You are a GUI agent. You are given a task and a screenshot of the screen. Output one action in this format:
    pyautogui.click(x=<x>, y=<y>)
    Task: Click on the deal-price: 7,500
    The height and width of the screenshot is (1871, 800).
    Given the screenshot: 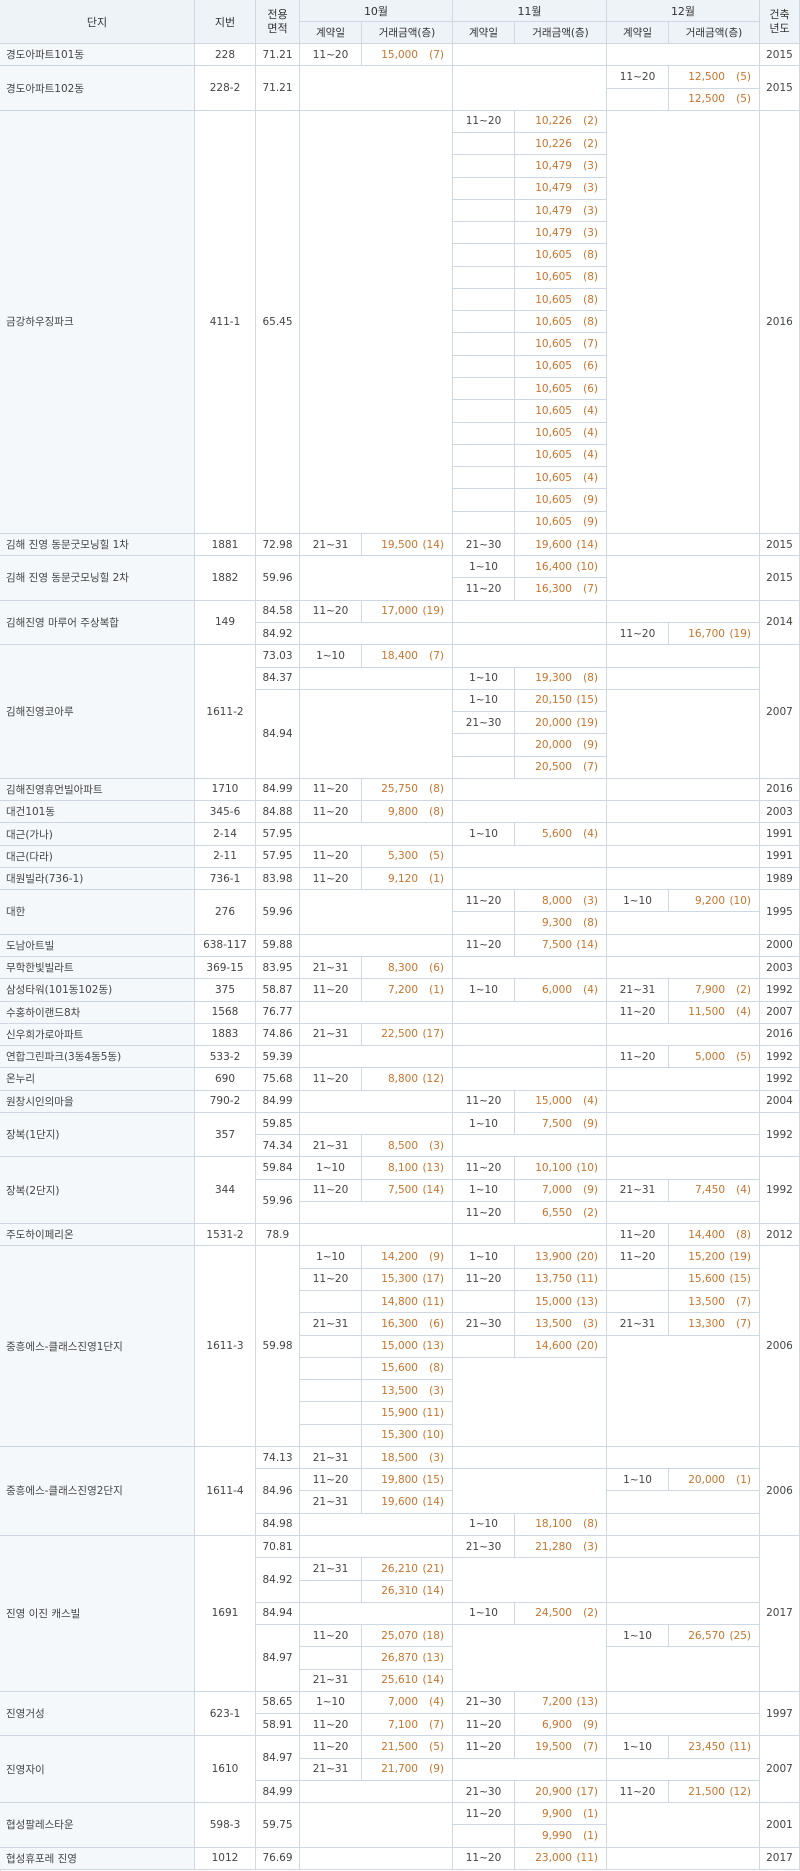 What is the action you would take?
    pyautogui.click(x=556, y=1123)
    